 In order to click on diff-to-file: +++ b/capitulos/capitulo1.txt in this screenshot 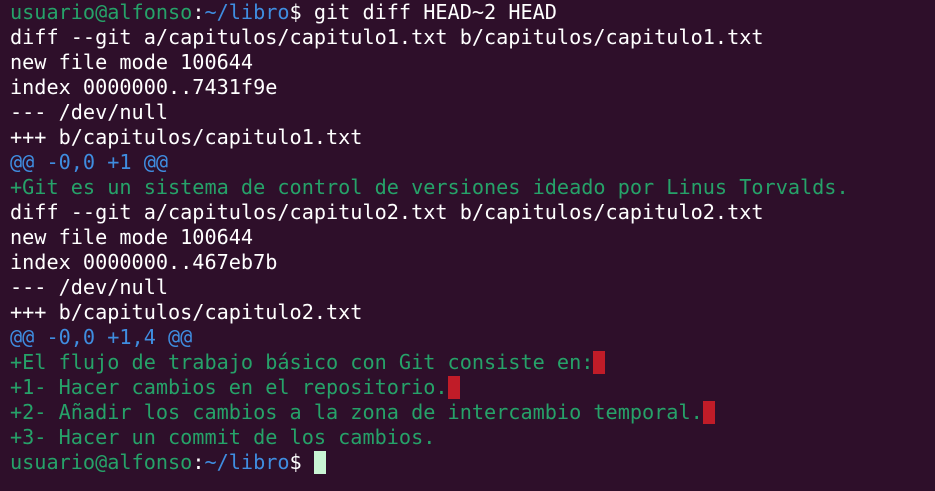, I will do `click(186, 137)`.